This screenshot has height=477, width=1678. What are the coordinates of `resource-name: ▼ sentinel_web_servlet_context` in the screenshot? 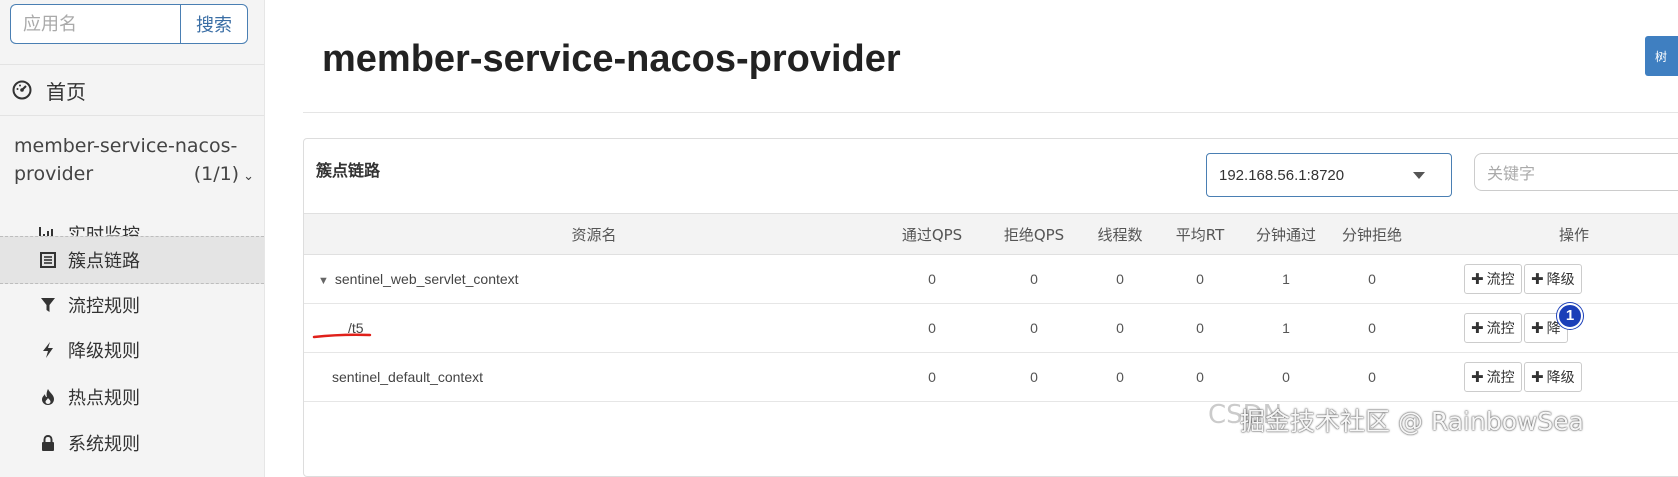 It's located at (418, 279).